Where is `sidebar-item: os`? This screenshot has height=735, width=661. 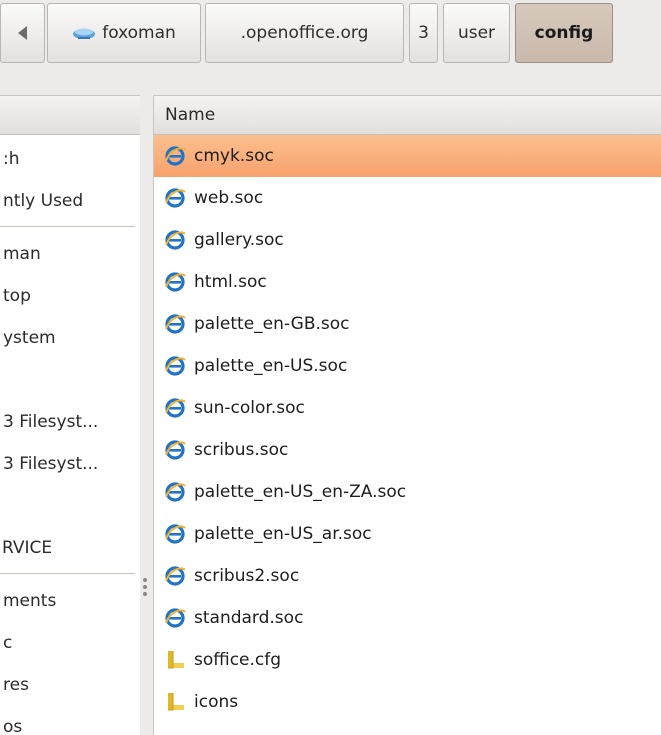
sidebar-item: os is located at coordinates (12, 726).